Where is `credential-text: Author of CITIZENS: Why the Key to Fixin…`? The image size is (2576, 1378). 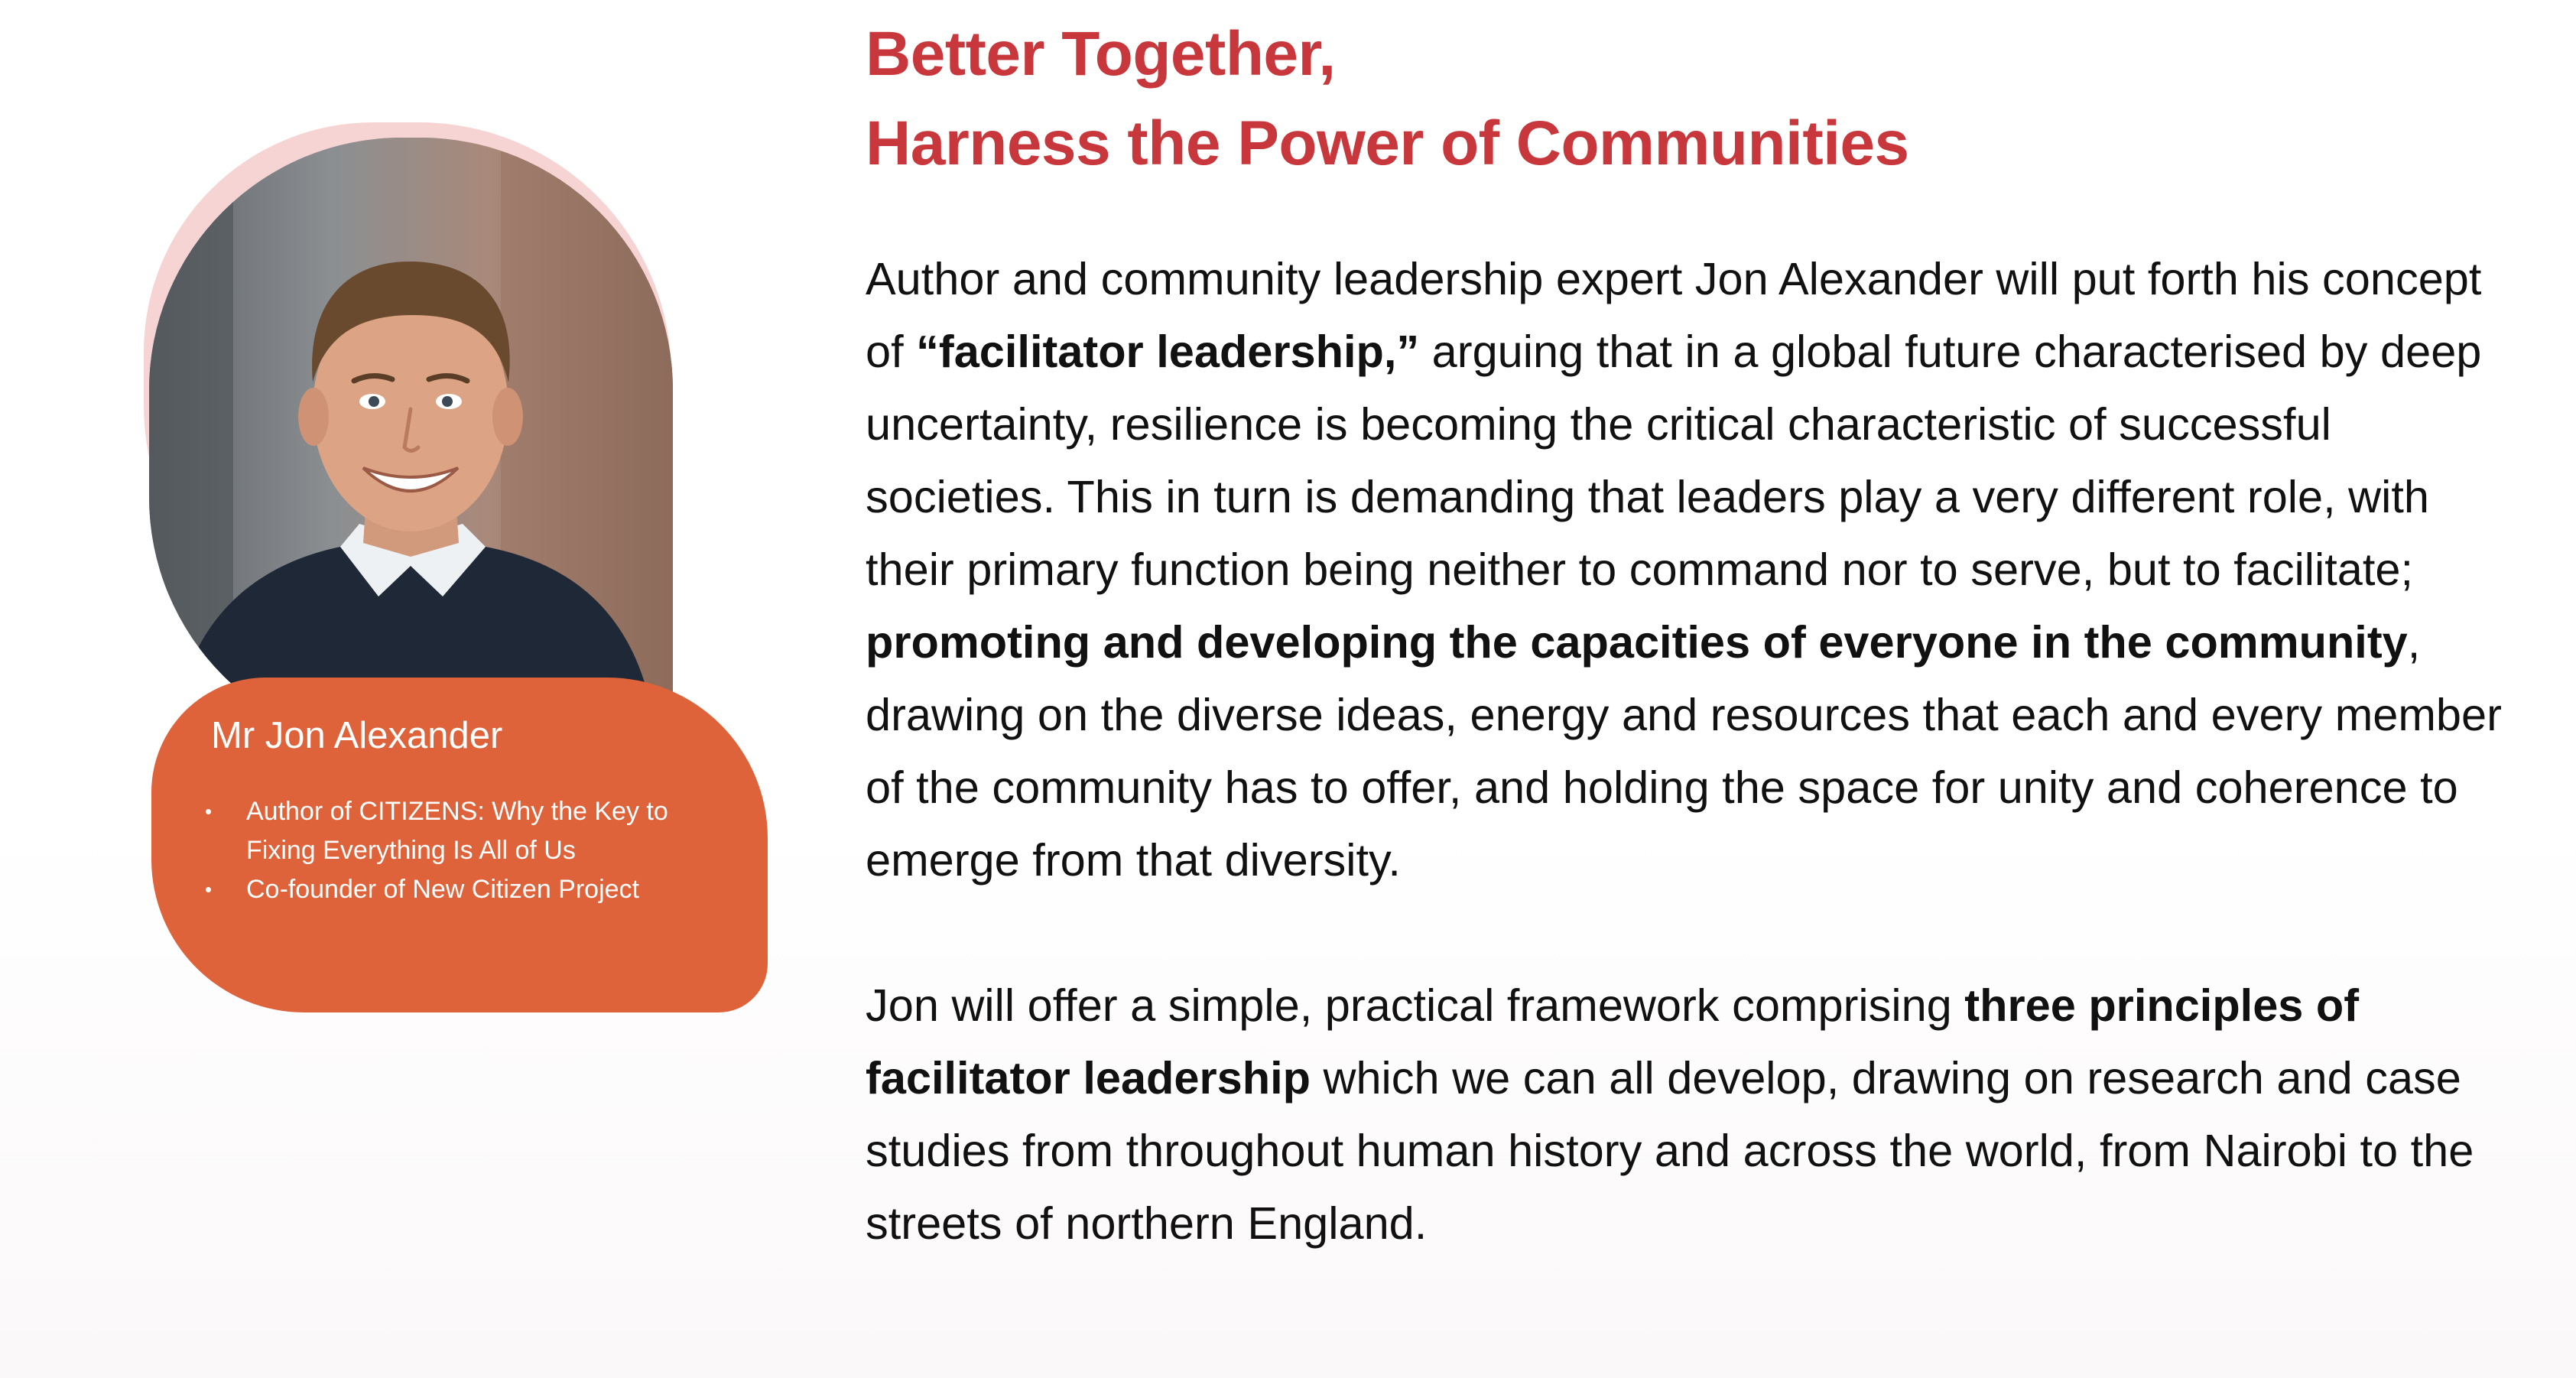 credential-text: Author of CITIZENS: Why the Key to Fixin… is located at coordinates (457, 831).